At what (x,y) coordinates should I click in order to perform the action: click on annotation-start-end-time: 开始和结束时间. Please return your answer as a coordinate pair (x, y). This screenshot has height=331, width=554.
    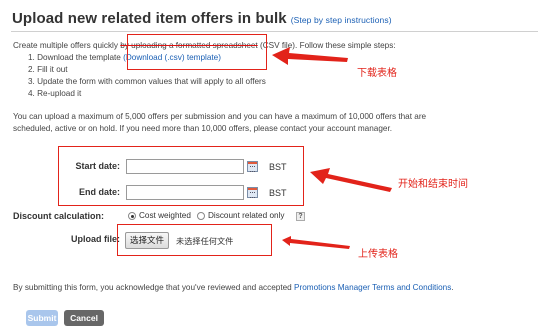
    Looking at the image, I should click on (433, 184).